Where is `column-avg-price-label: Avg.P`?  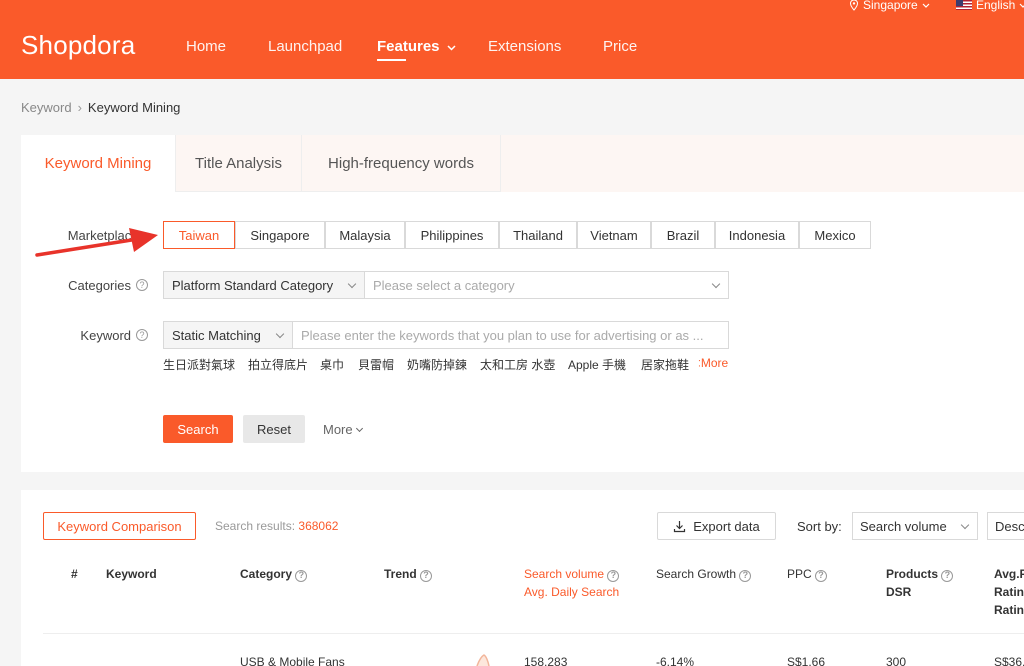
column-avg-price-label: Avg.P is located at coordinates (1009, 574).